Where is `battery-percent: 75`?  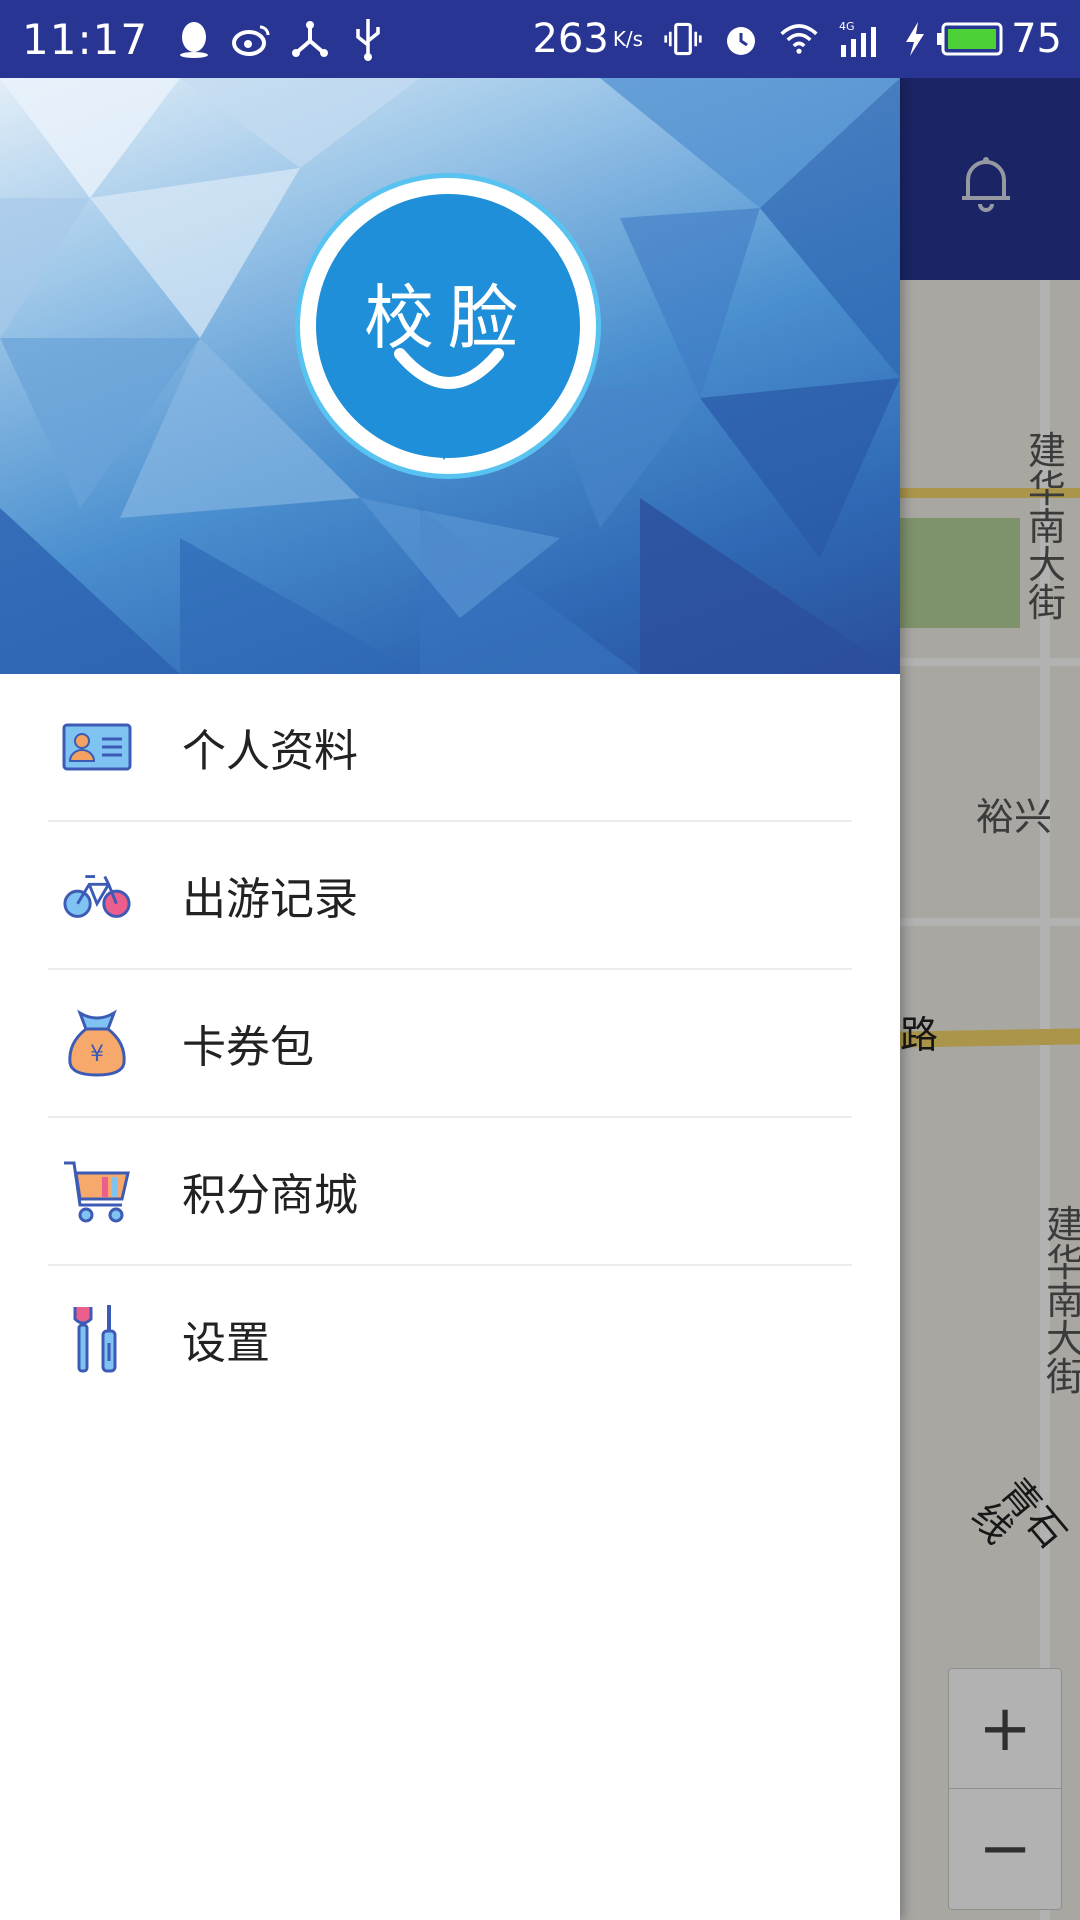 battery-percent: 75 is located at coordinates (1036, 39).